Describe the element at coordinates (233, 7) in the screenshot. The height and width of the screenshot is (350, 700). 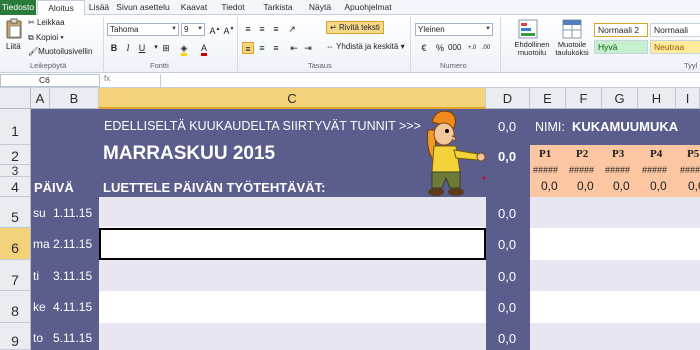
I see `tab-data: Tiedot` at that location.